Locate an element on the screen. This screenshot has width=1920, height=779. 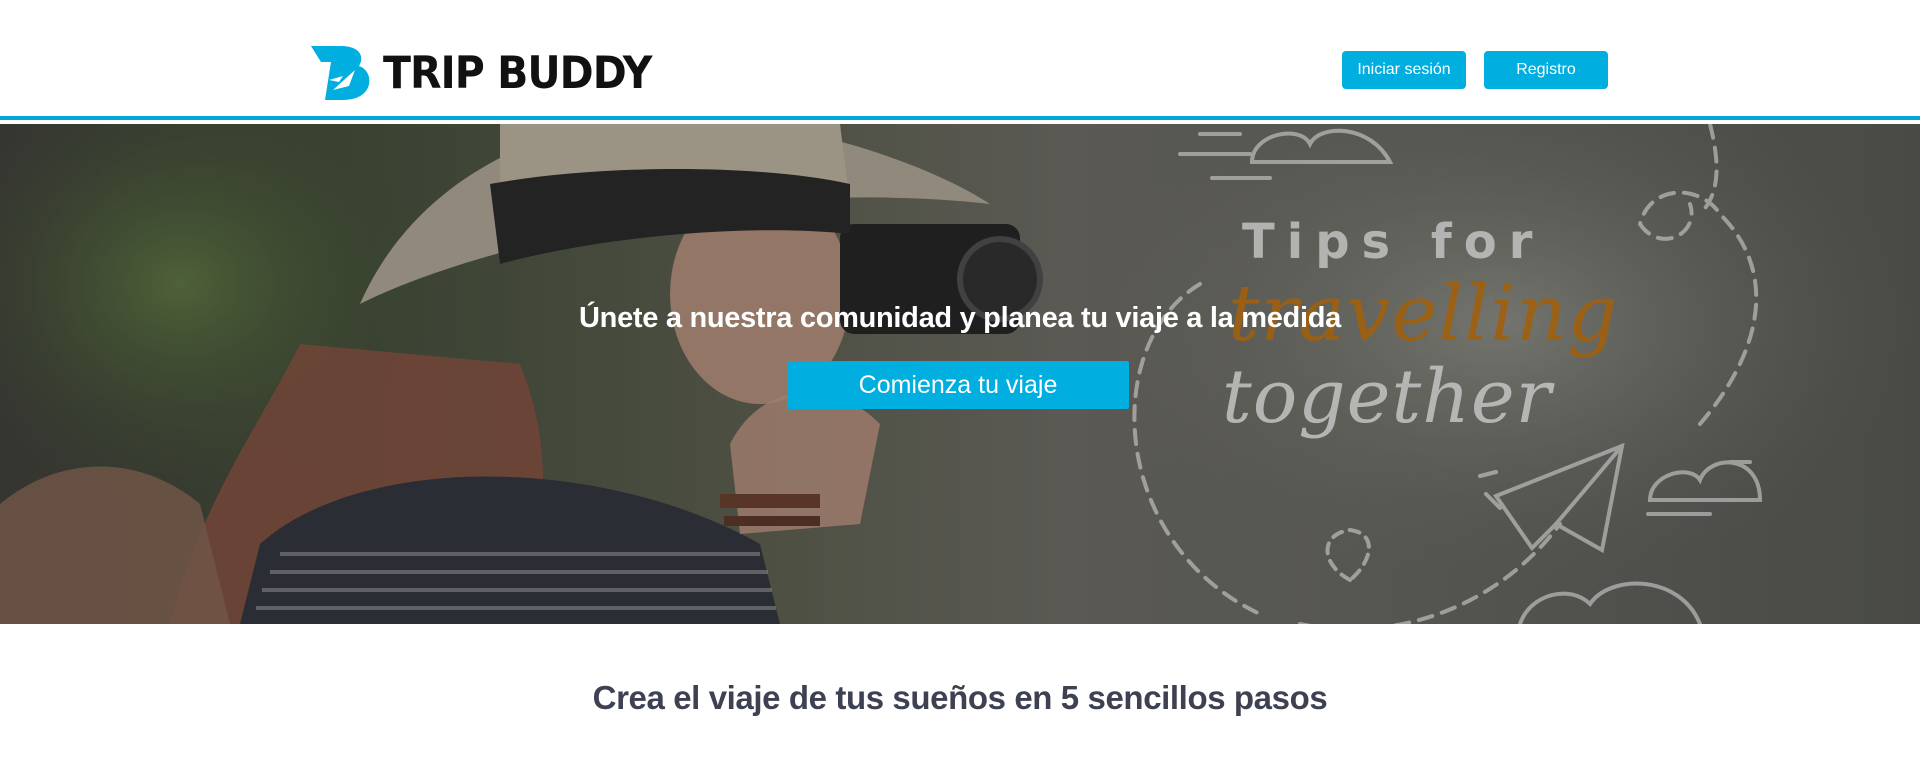
tripbuddy-logo-icon is located at coordinates (340, 73).